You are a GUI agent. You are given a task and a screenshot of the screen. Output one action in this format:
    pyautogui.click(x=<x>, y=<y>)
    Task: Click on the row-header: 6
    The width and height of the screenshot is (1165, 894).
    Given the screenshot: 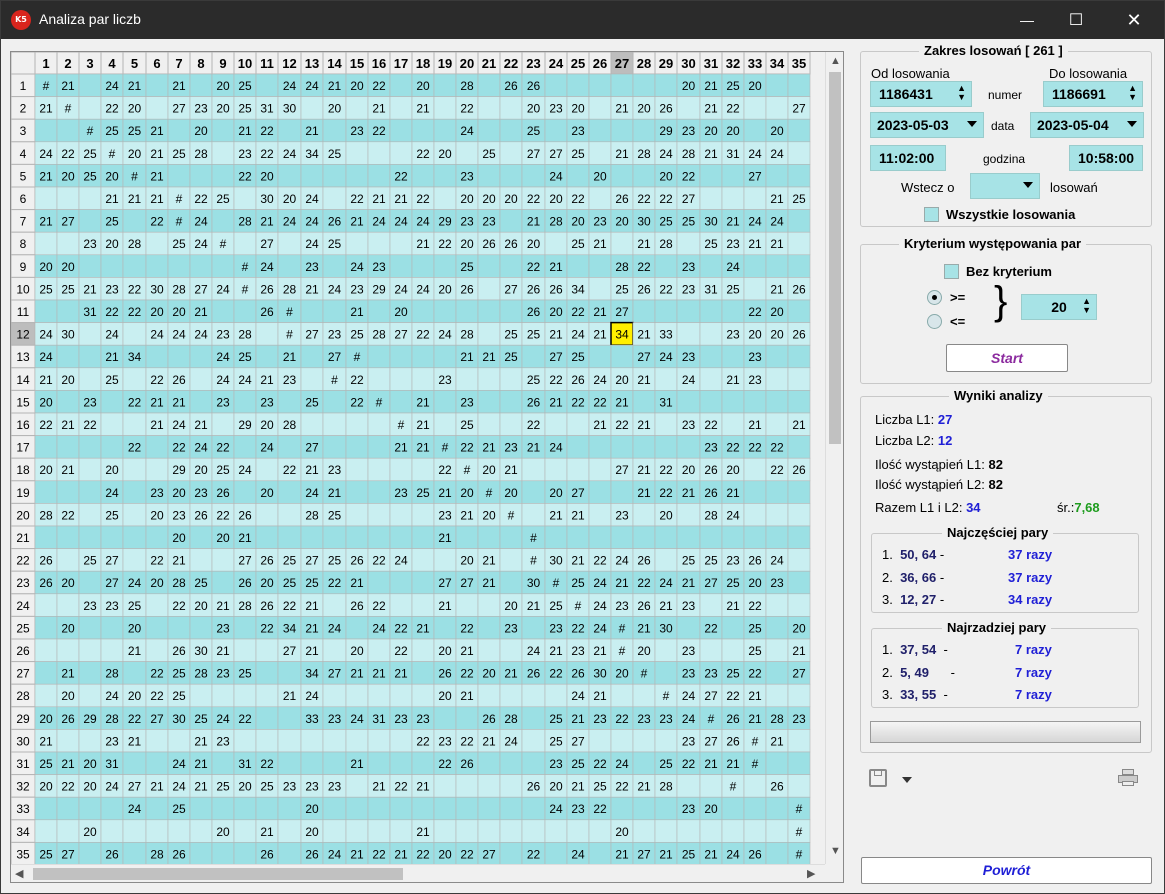 What is the action you would take?
    pyautogui.click(x=23, y=199)
    